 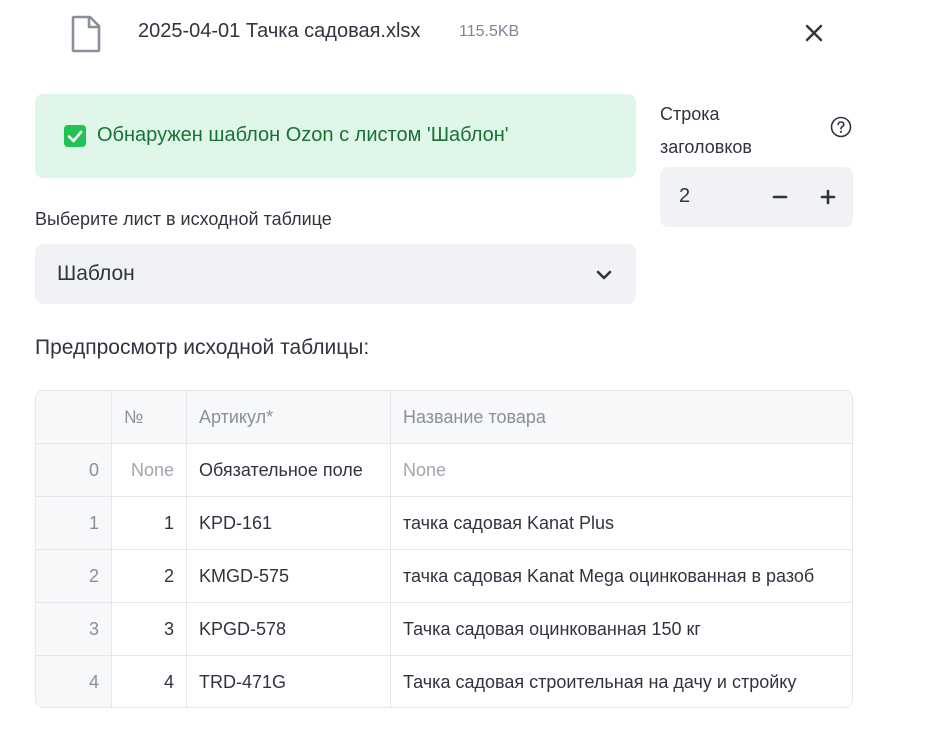 What do you see at coordinates (780, 197) in the screenshot?
I see `decrement-button` at bounding box center [780, 197].